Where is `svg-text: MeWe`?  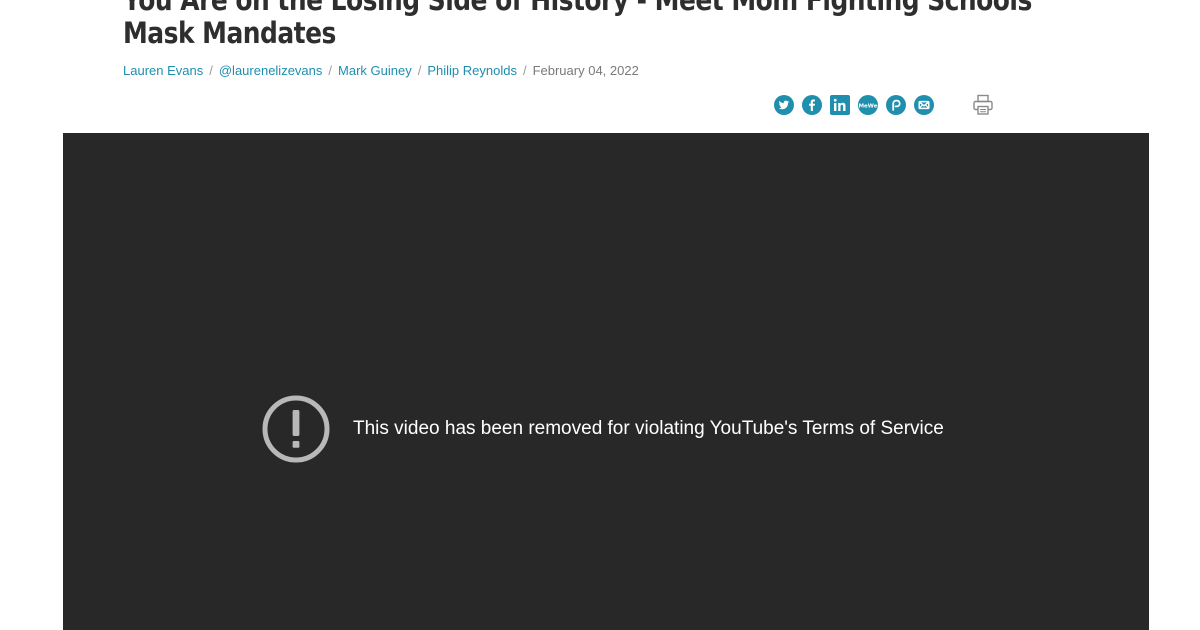
svg-text: MeWe is located at coordinates (867, 106).